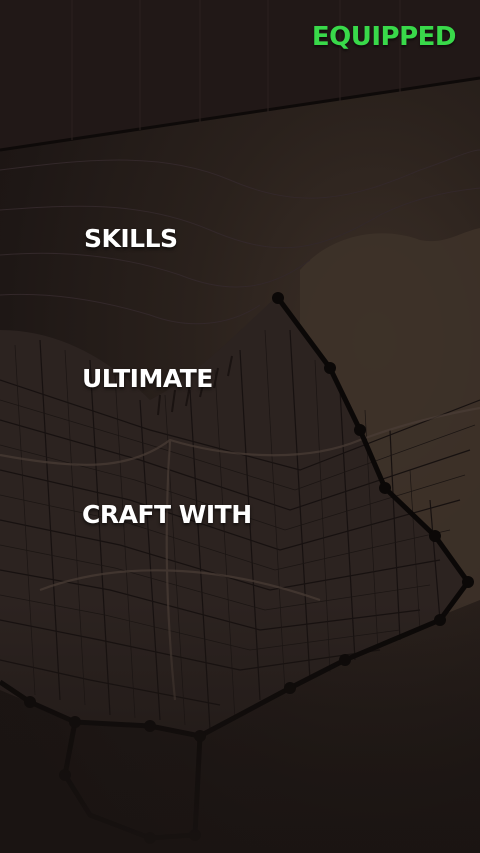 The image size is (480, 853). What do you see at coordinates (131, 238) in the screenshot?
I see `skills-label: SKILLS` at bounding box center [131, 238].